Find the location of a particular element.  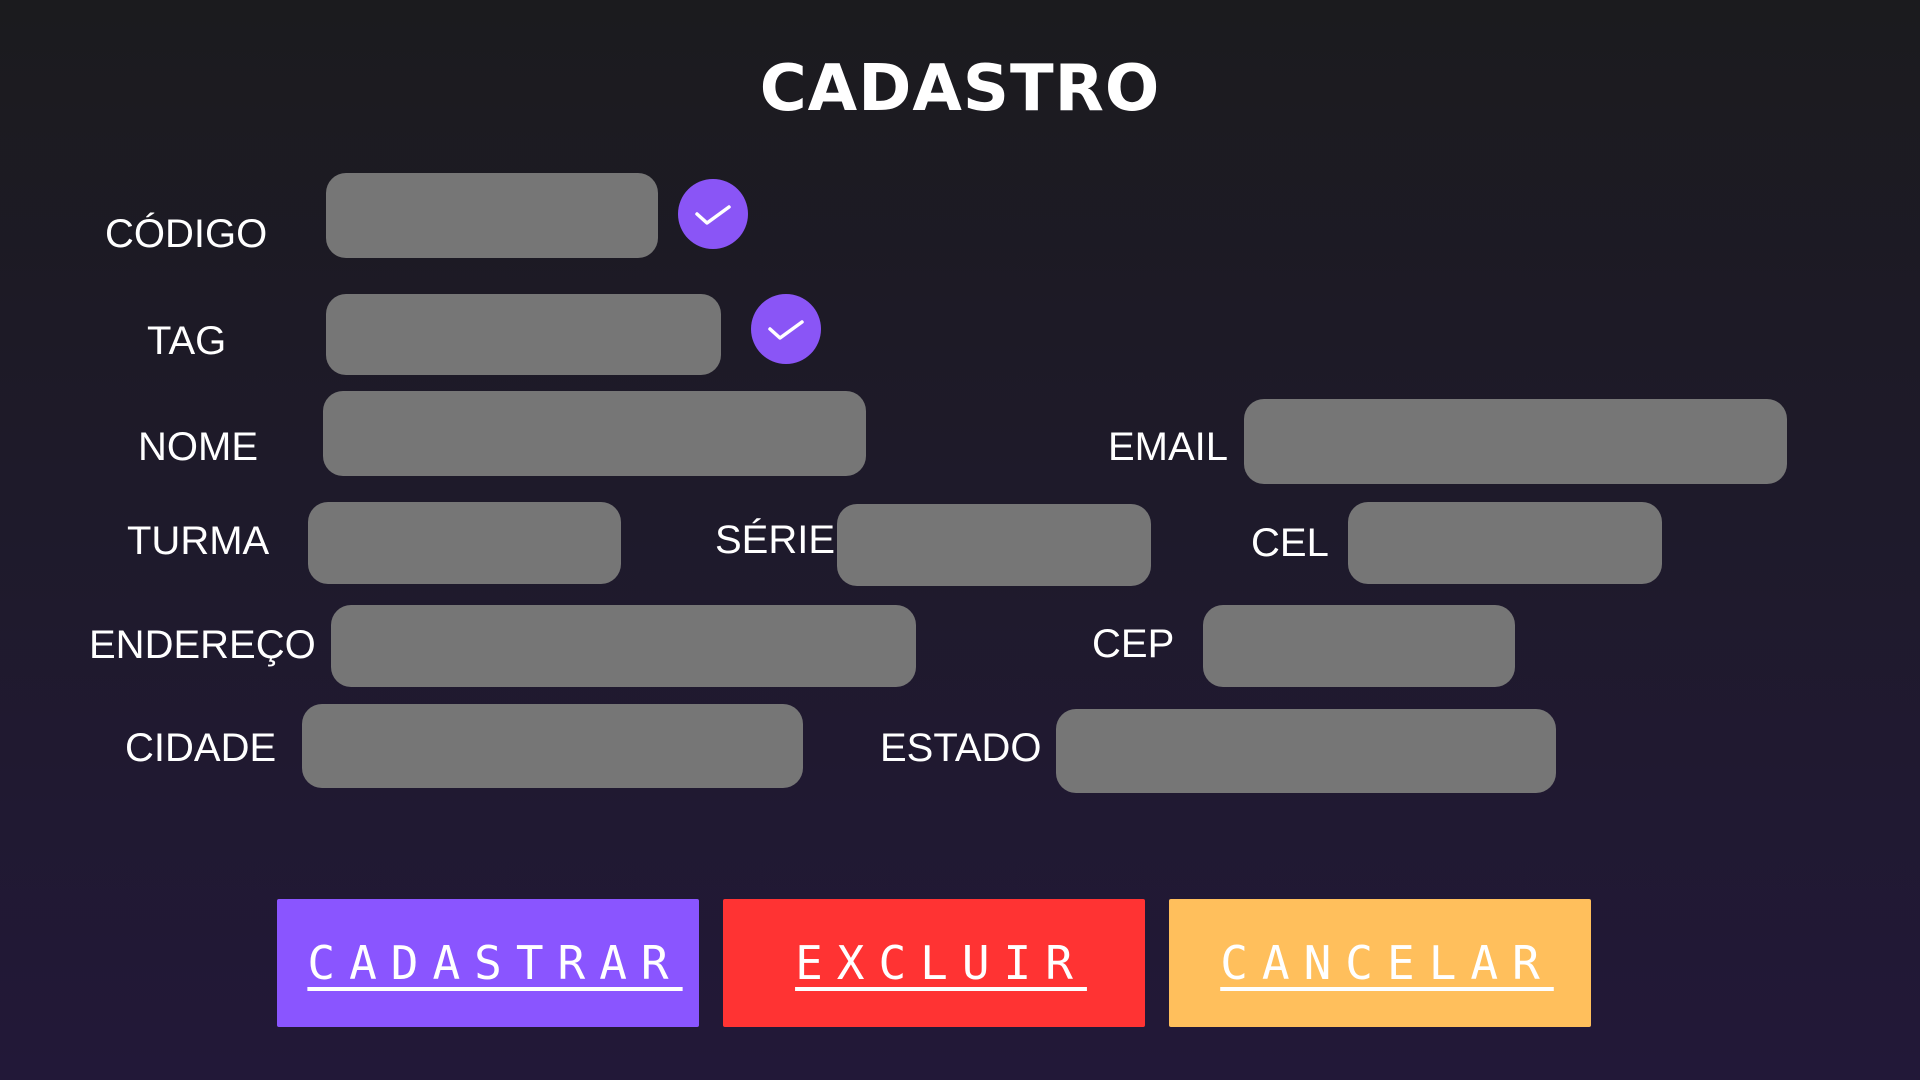

cep-field is located at coordinates (1359, 646).